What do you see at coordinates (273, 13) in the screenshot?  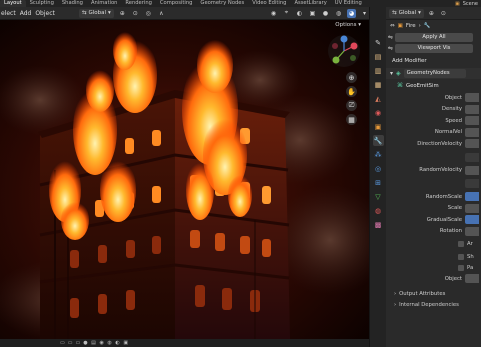 I see `visibility-icon: ◉` at bounding box center [273, 13].